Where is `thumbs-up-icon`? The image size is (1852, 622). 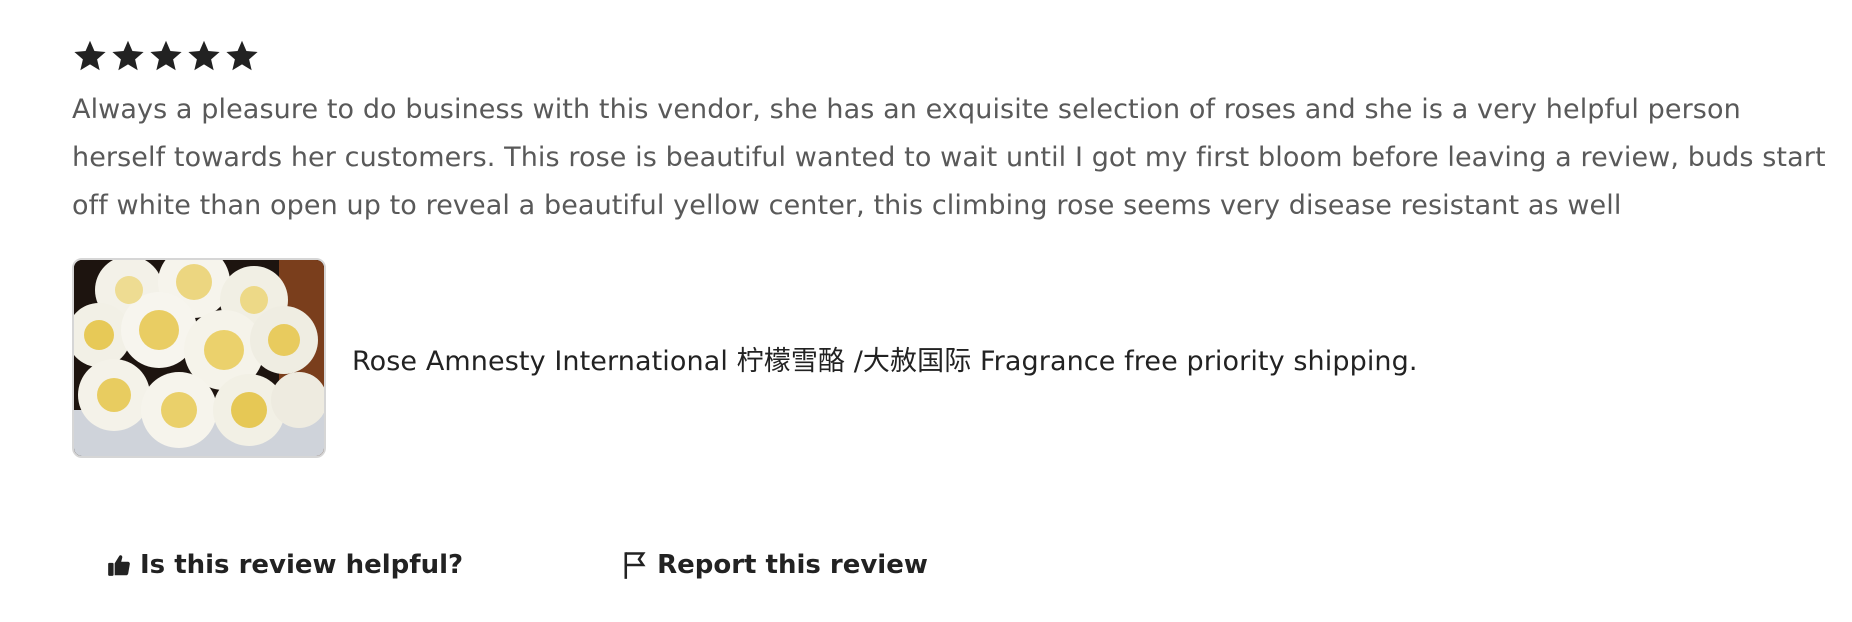
thumbs-up-icon is located at coordinates (119, 565).